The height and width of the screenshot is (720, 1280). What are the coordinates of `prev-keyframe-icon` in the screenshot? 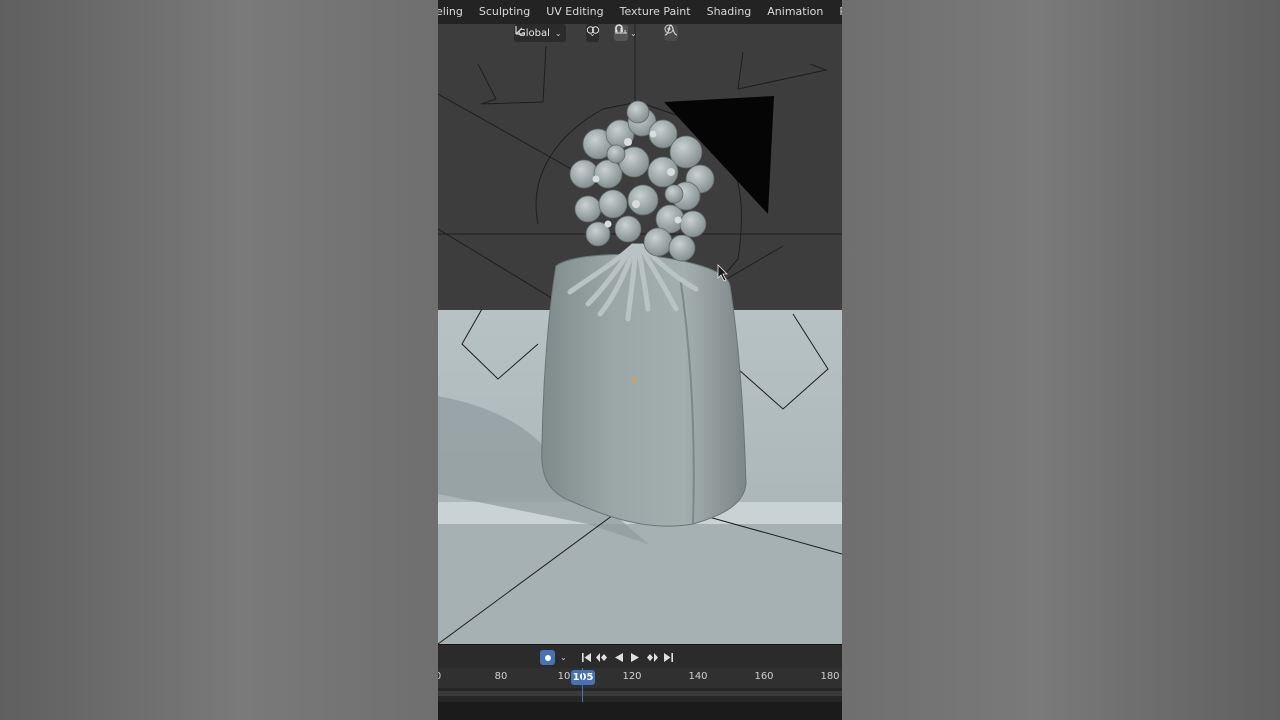 It's located at (601, 657).